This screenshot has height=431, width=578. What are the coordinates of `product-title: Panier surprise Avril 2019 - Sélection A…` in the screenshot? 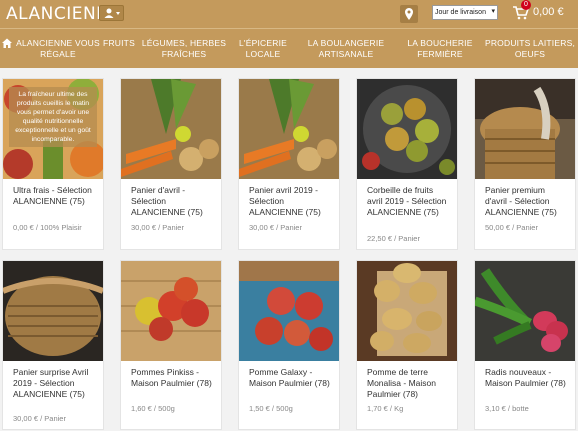 It's located at (55, 383).